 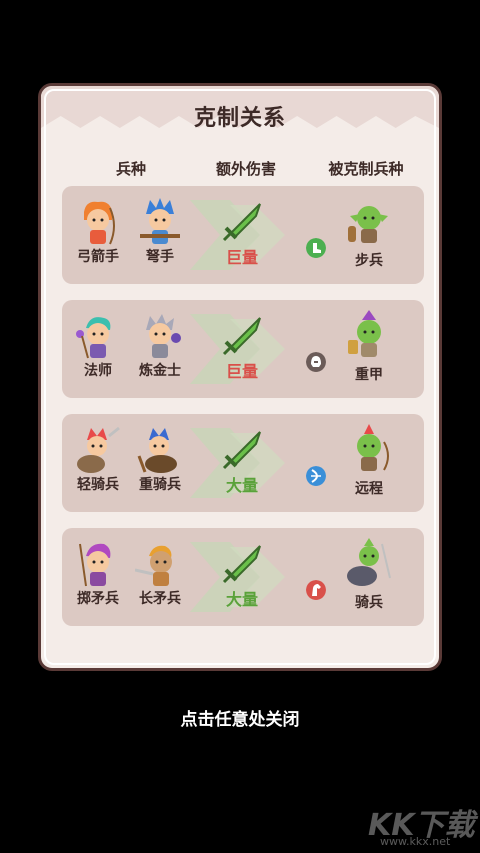 I want to click on countered-unit-cavalry: 骑兵, so click(x=369, y=575).